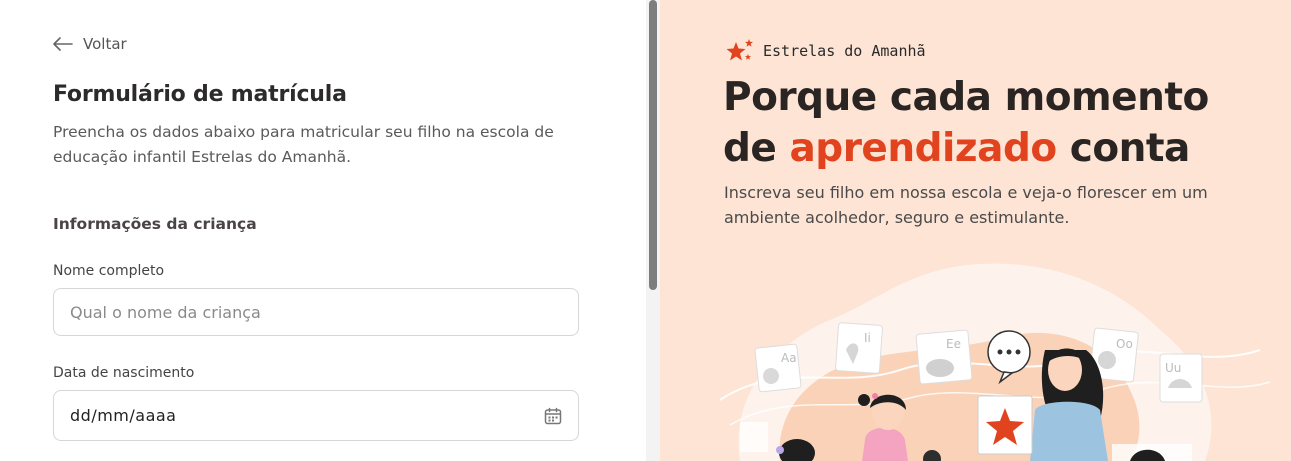  What do you see at coordinates (859, 348) in the screenshot?
I see `card-ii: Ii` at bounding box center [859, 348].